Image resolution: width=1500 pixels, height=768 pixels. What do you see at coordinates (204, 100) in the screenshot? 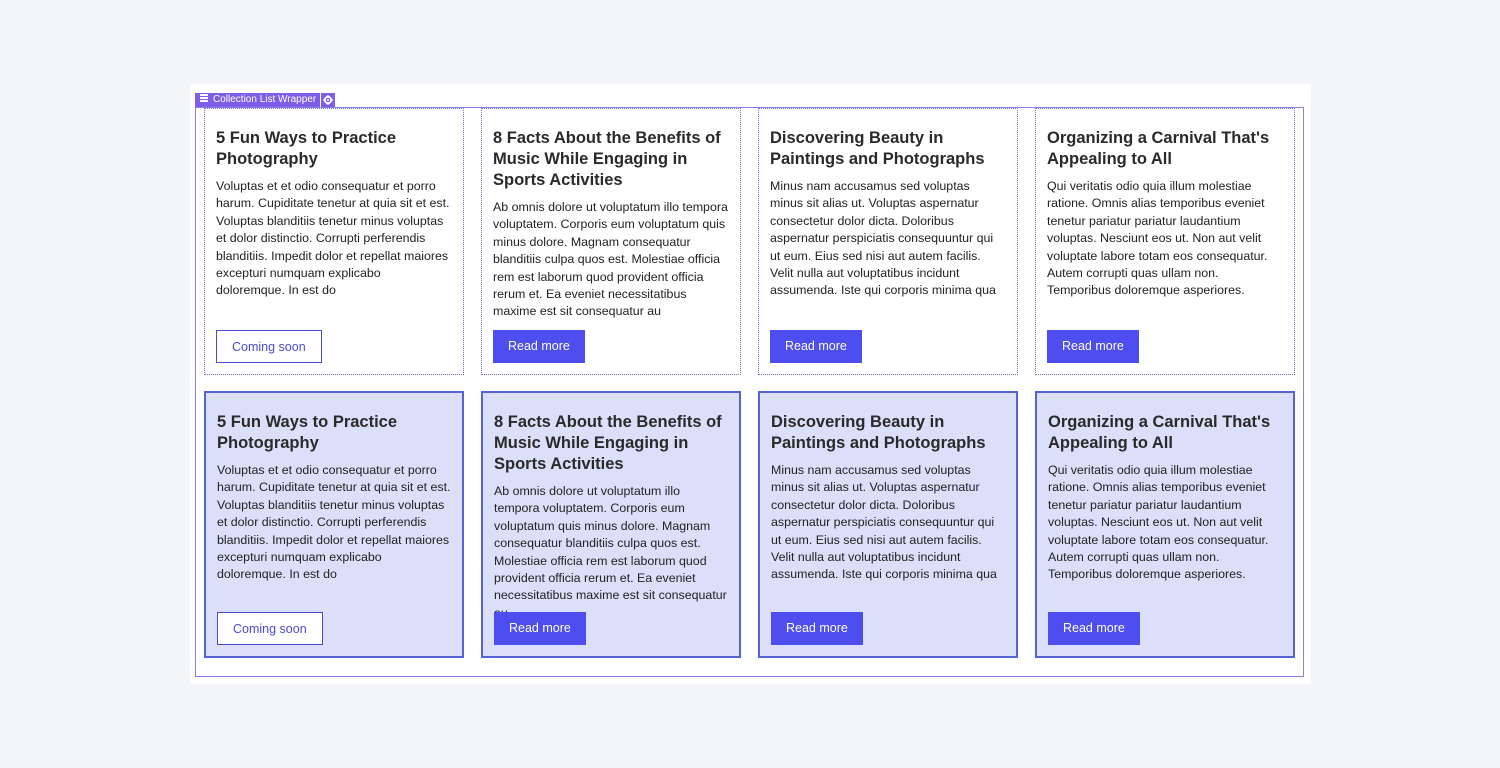
I see `collection-icon` at bounding box center [204, 100].